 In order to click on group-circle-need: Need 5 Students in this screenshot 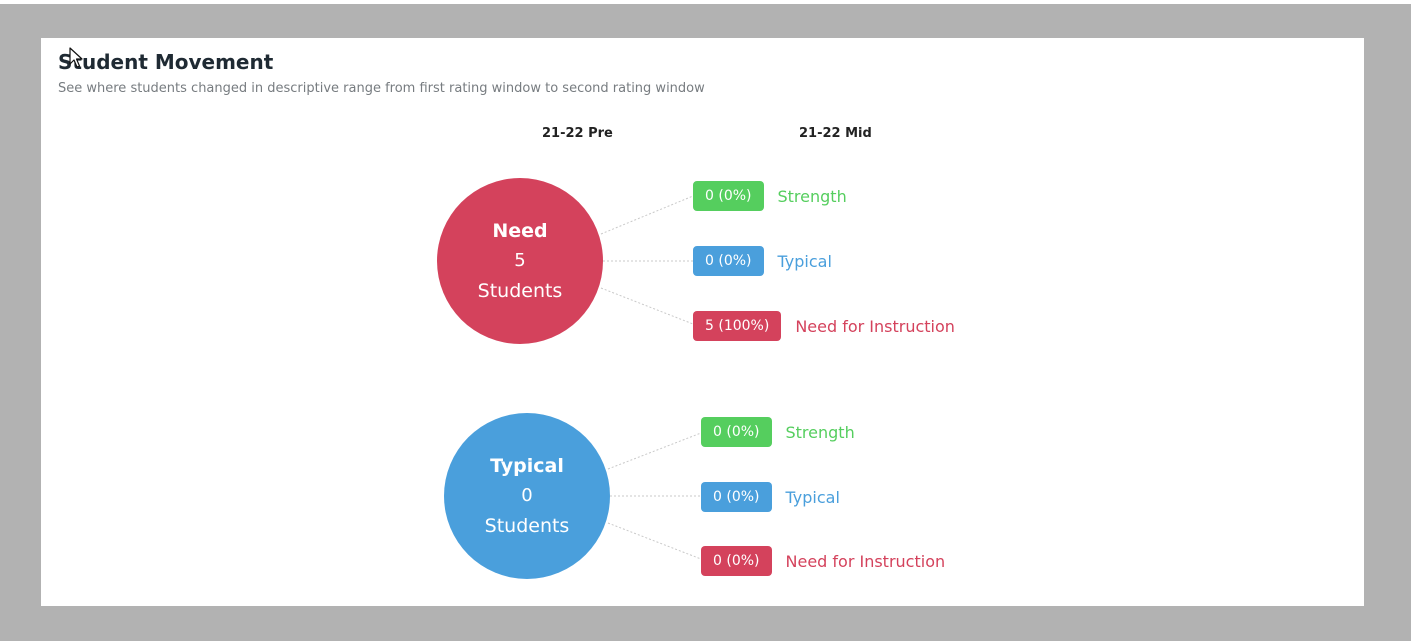, I will do `click(520, 261)`.